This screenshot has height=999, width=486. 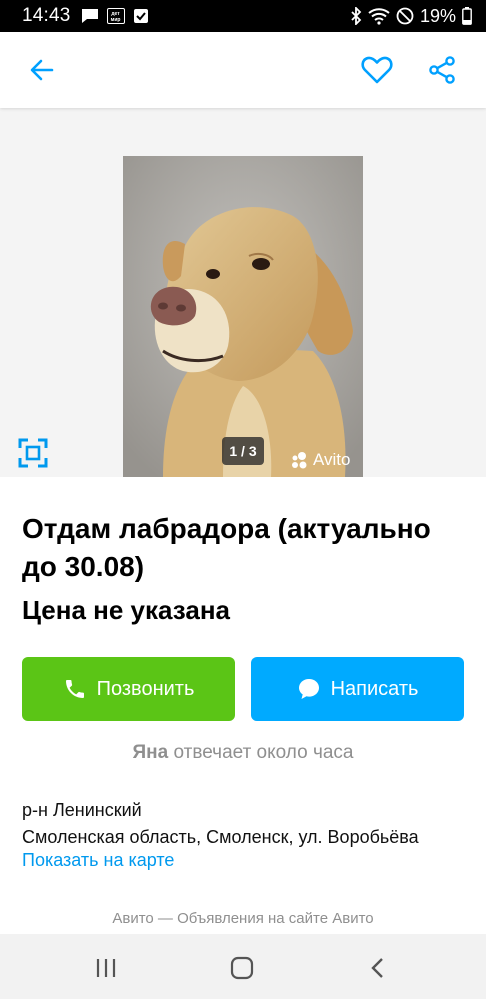 What do you see at coordinates (243, 70) in the screenshot?
I see `app-bar` at bounding box center [243, 70].